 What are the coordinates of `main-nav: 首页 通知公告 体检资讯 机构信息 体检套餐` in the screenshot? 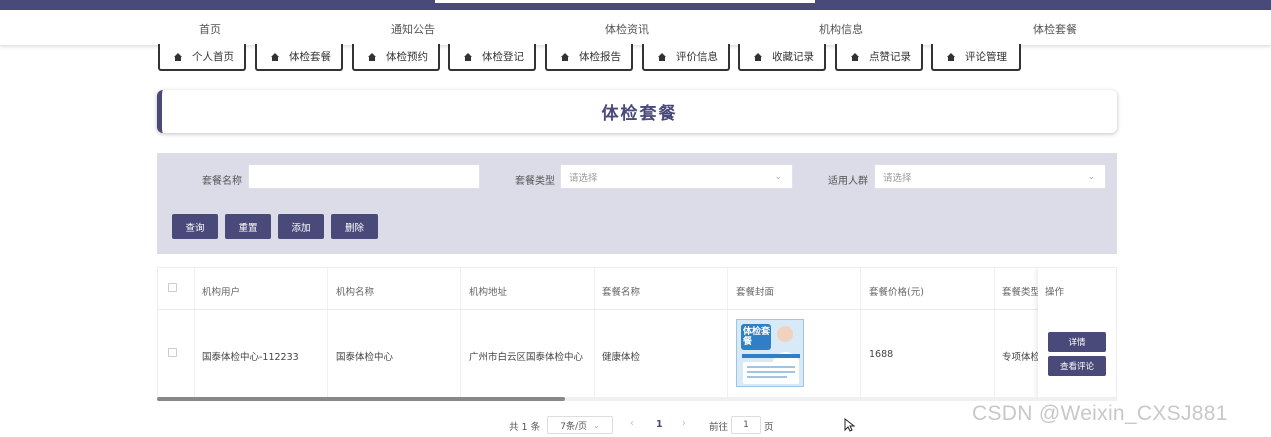 It's located at (635, 28).